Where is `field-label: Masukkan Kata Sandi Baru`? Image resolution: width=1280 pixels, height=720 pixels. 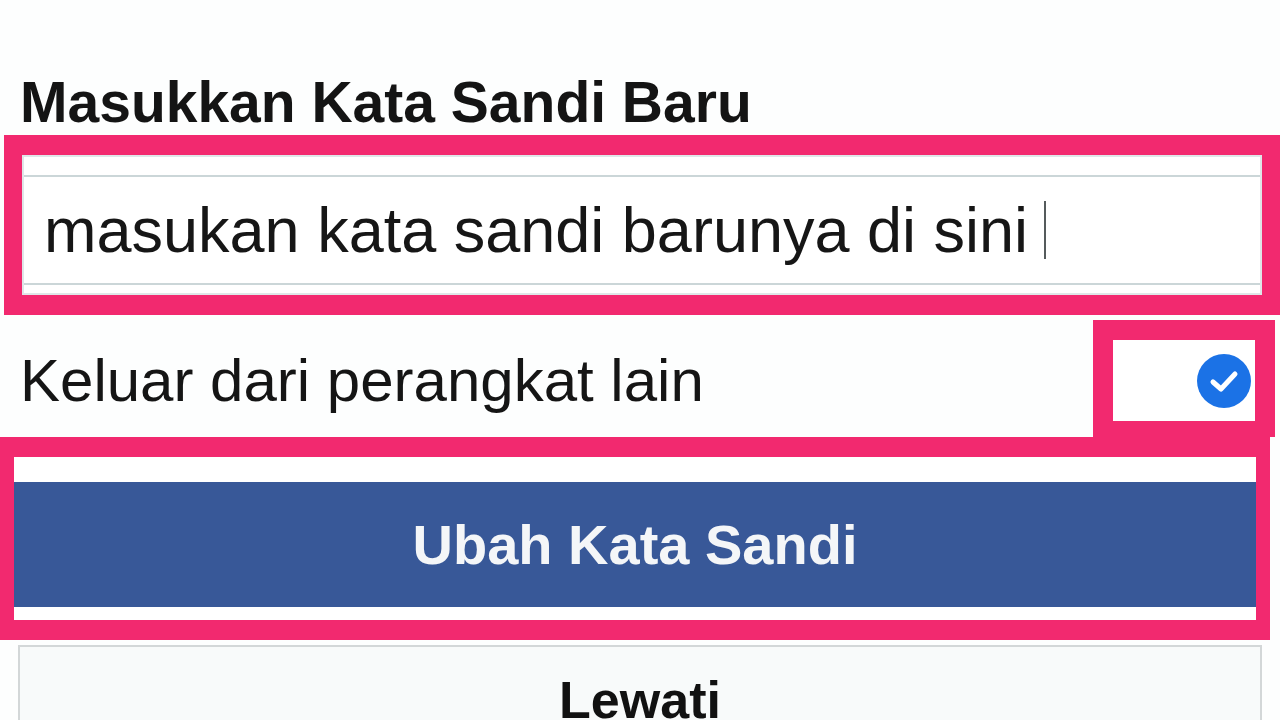
field-label: Masukkan Kata Sandi Baru is located at coordinates (386, 102).